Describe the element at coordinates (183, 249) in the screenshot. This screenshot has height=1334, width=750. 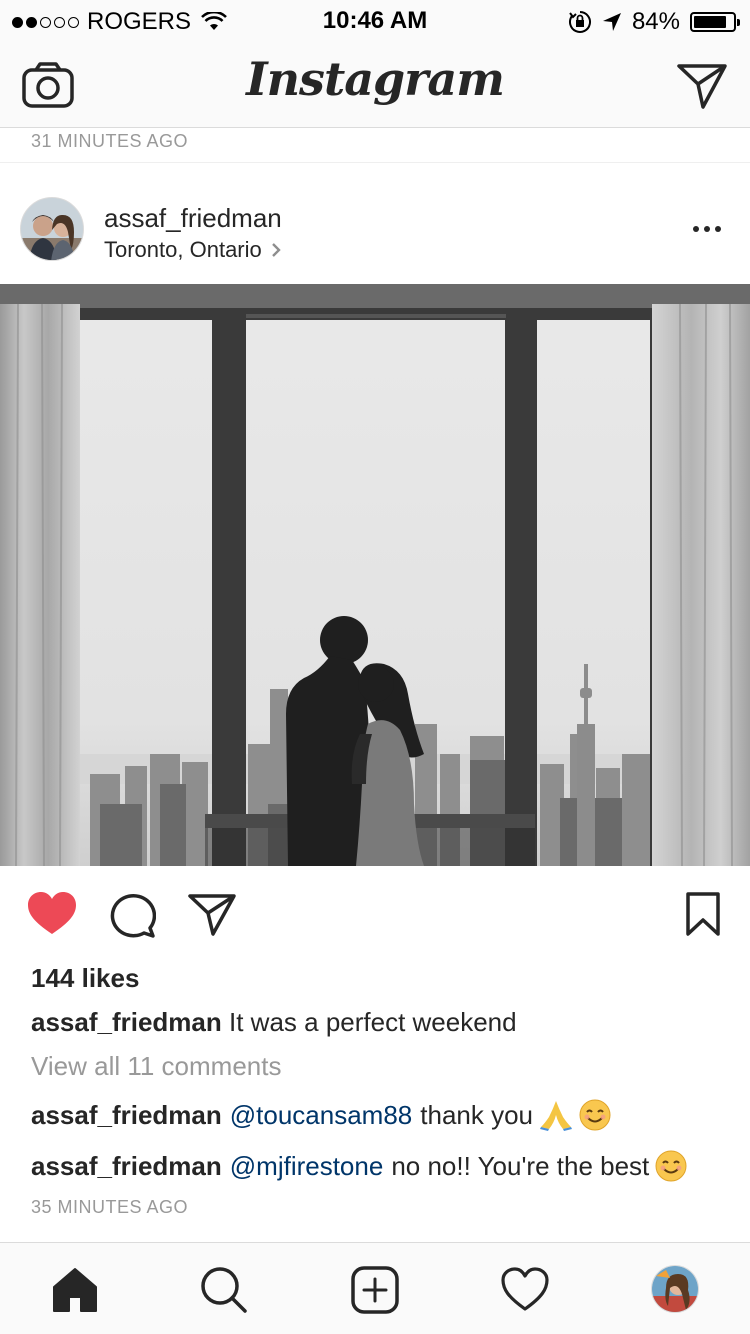
I see `location-label: Toronto, Ontario` at that location.